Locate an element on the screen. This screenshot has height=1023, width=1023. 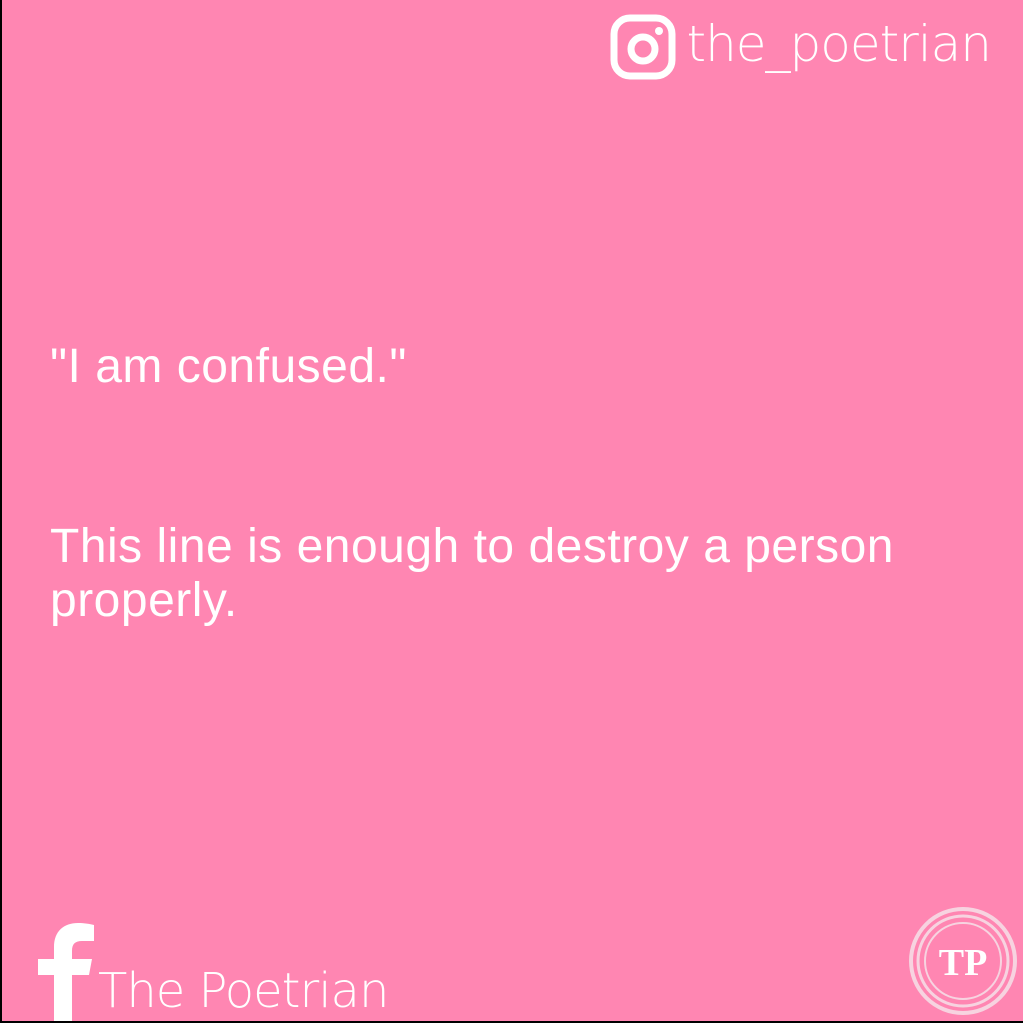
instagram-handle-badge: the_poetrian is located at coordinates (801, 47).